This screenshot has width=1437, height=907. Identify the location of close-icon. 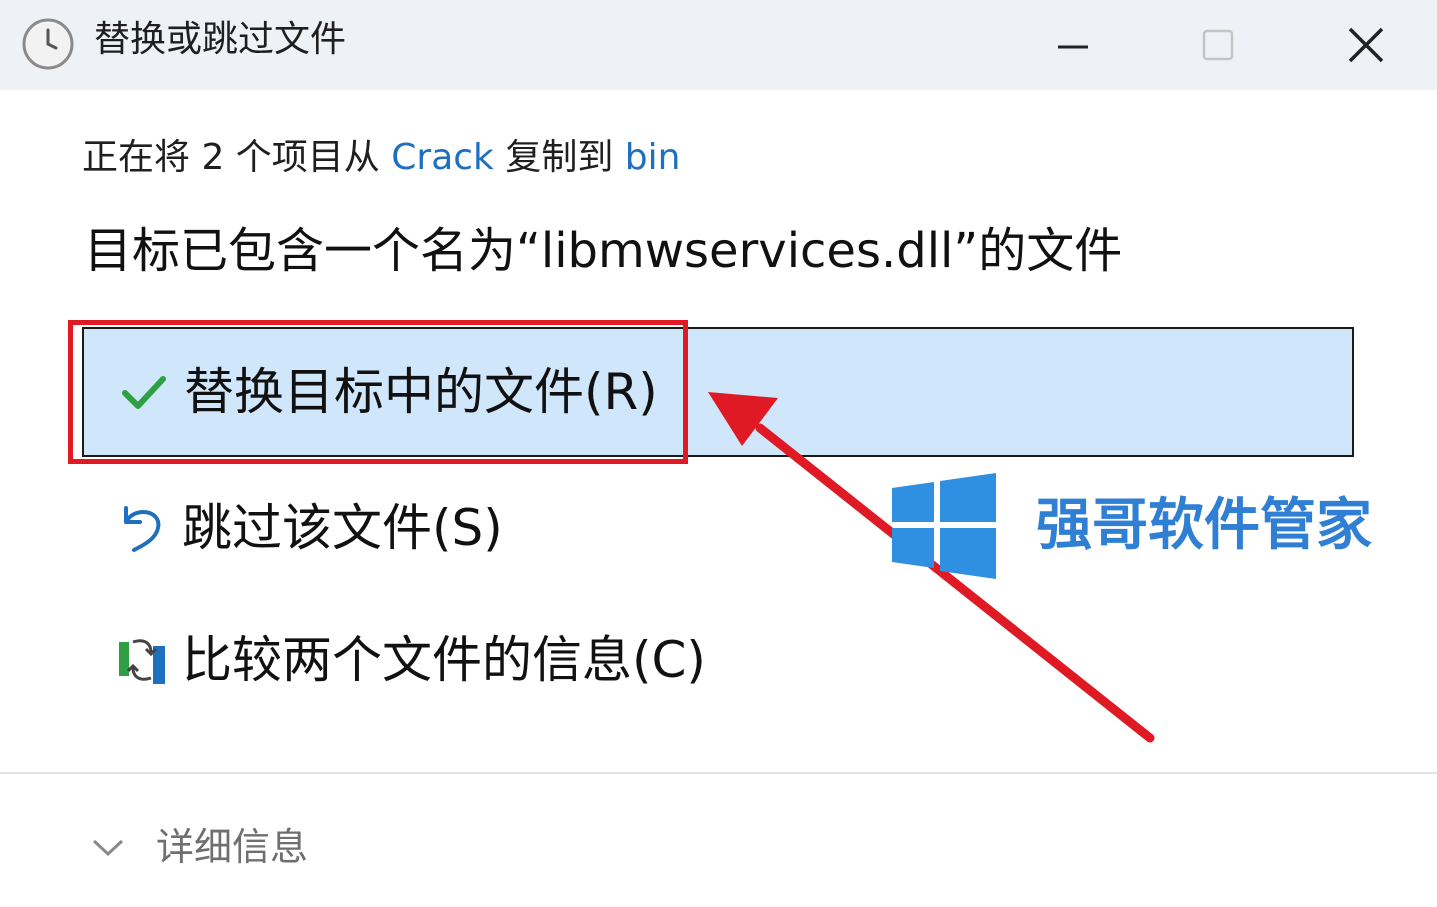
(1366, 45).